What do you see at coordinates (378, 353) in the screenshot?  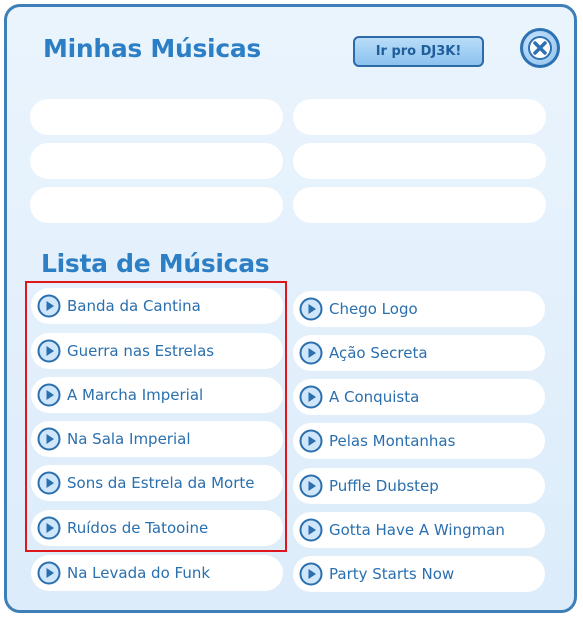 I see `track-label: Ação Secreta` at bounding box center [378, 353].